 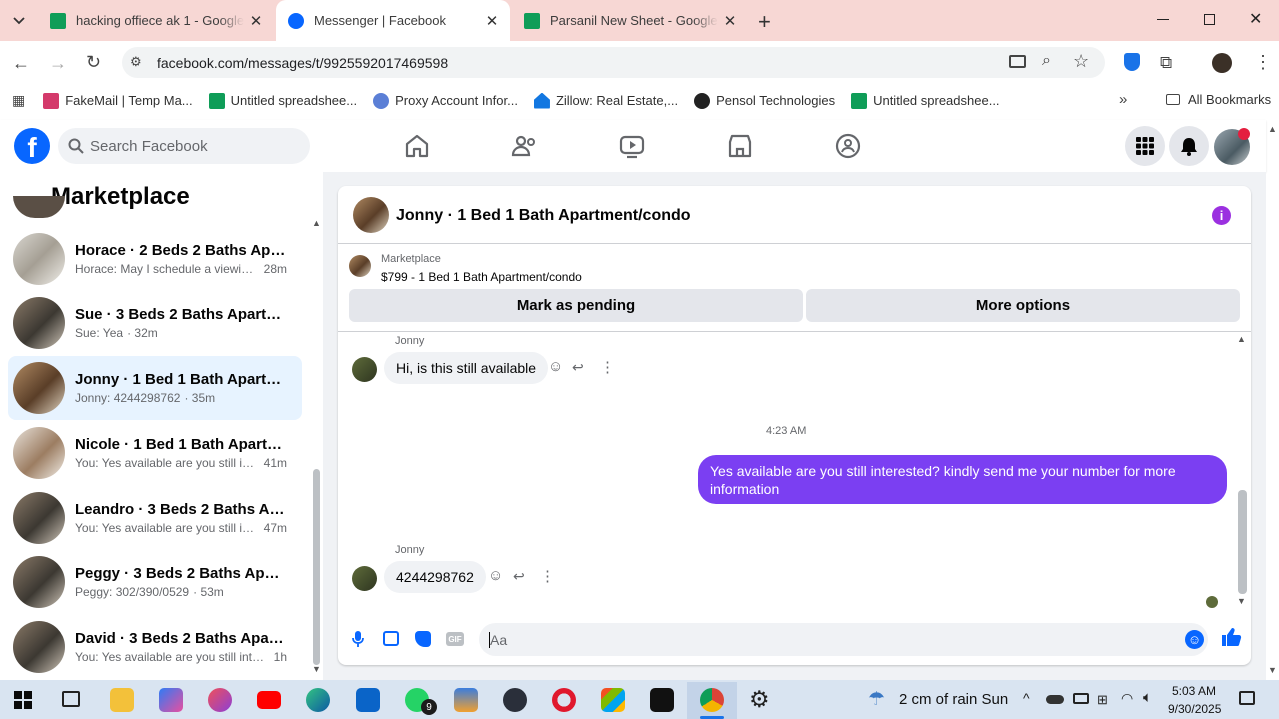 I want to click on site-info-icon: ⚙, so click(x=136, y=62).